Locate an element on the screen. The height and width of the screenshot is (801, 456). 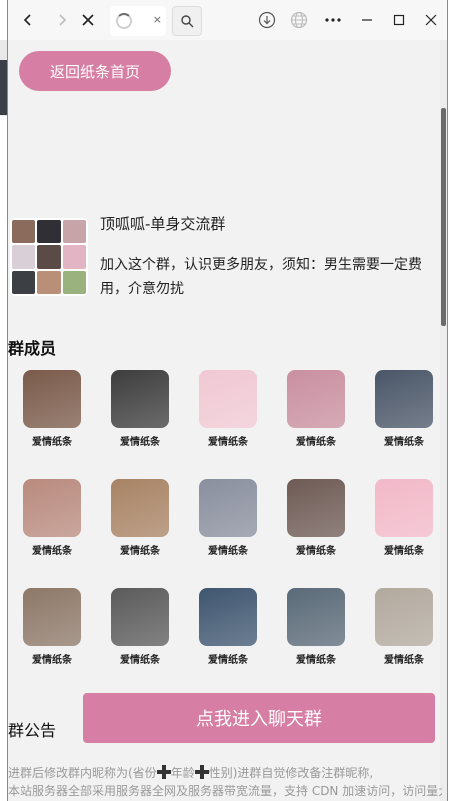
notice-line-1: 进群后修改群内昵称为(省份 年龄 性别)进群自觉修改备注群昵称, is located at coordinates (225, 773).